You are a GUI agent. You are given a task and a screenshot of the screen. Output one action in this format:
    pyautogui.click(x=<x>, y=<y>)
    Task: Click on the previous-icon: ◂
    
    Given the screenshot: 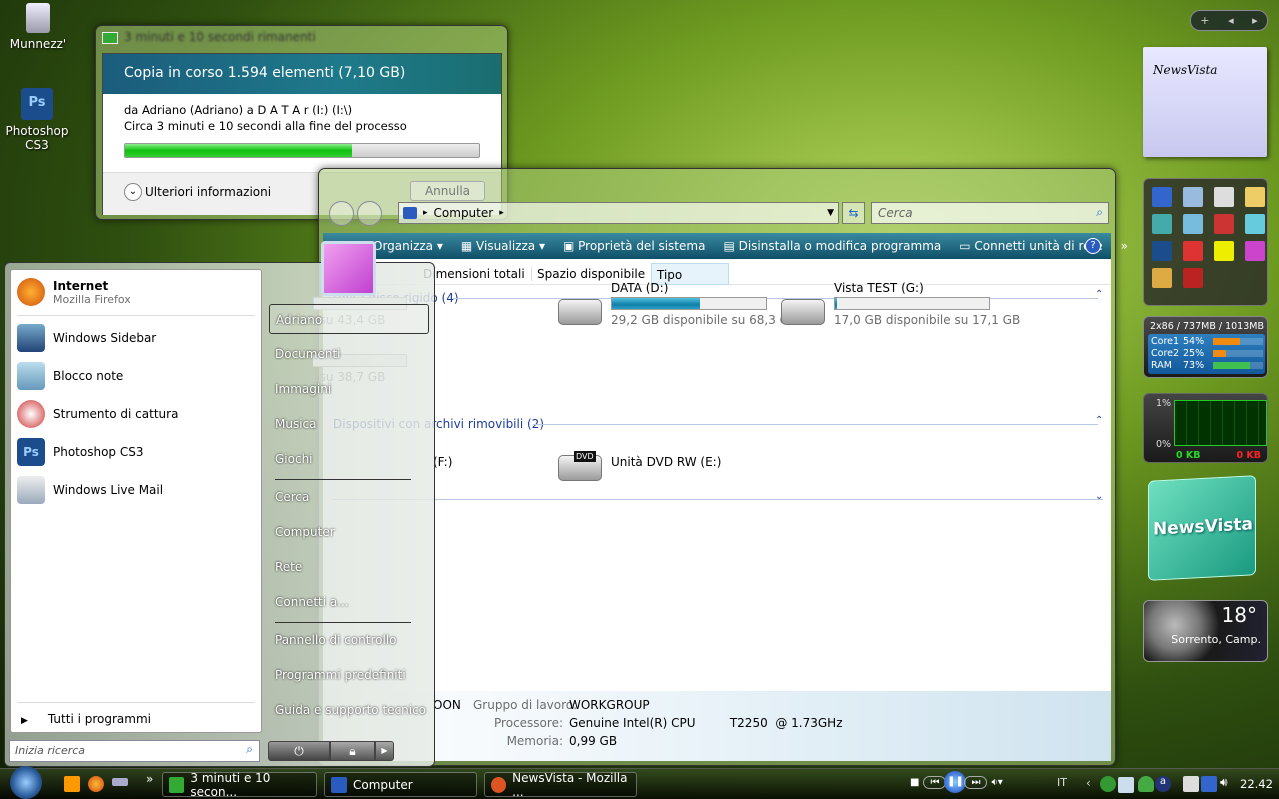 What is the action you would take?
    pyautogui.click(x=1231, y=20)
    